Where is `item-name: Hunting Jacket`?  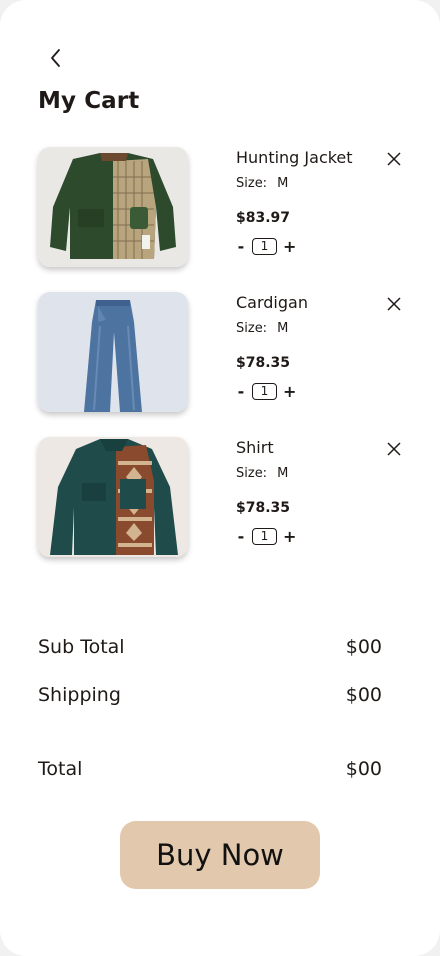
item-name: Hunting Jacket is located at coordinates (294, 157).